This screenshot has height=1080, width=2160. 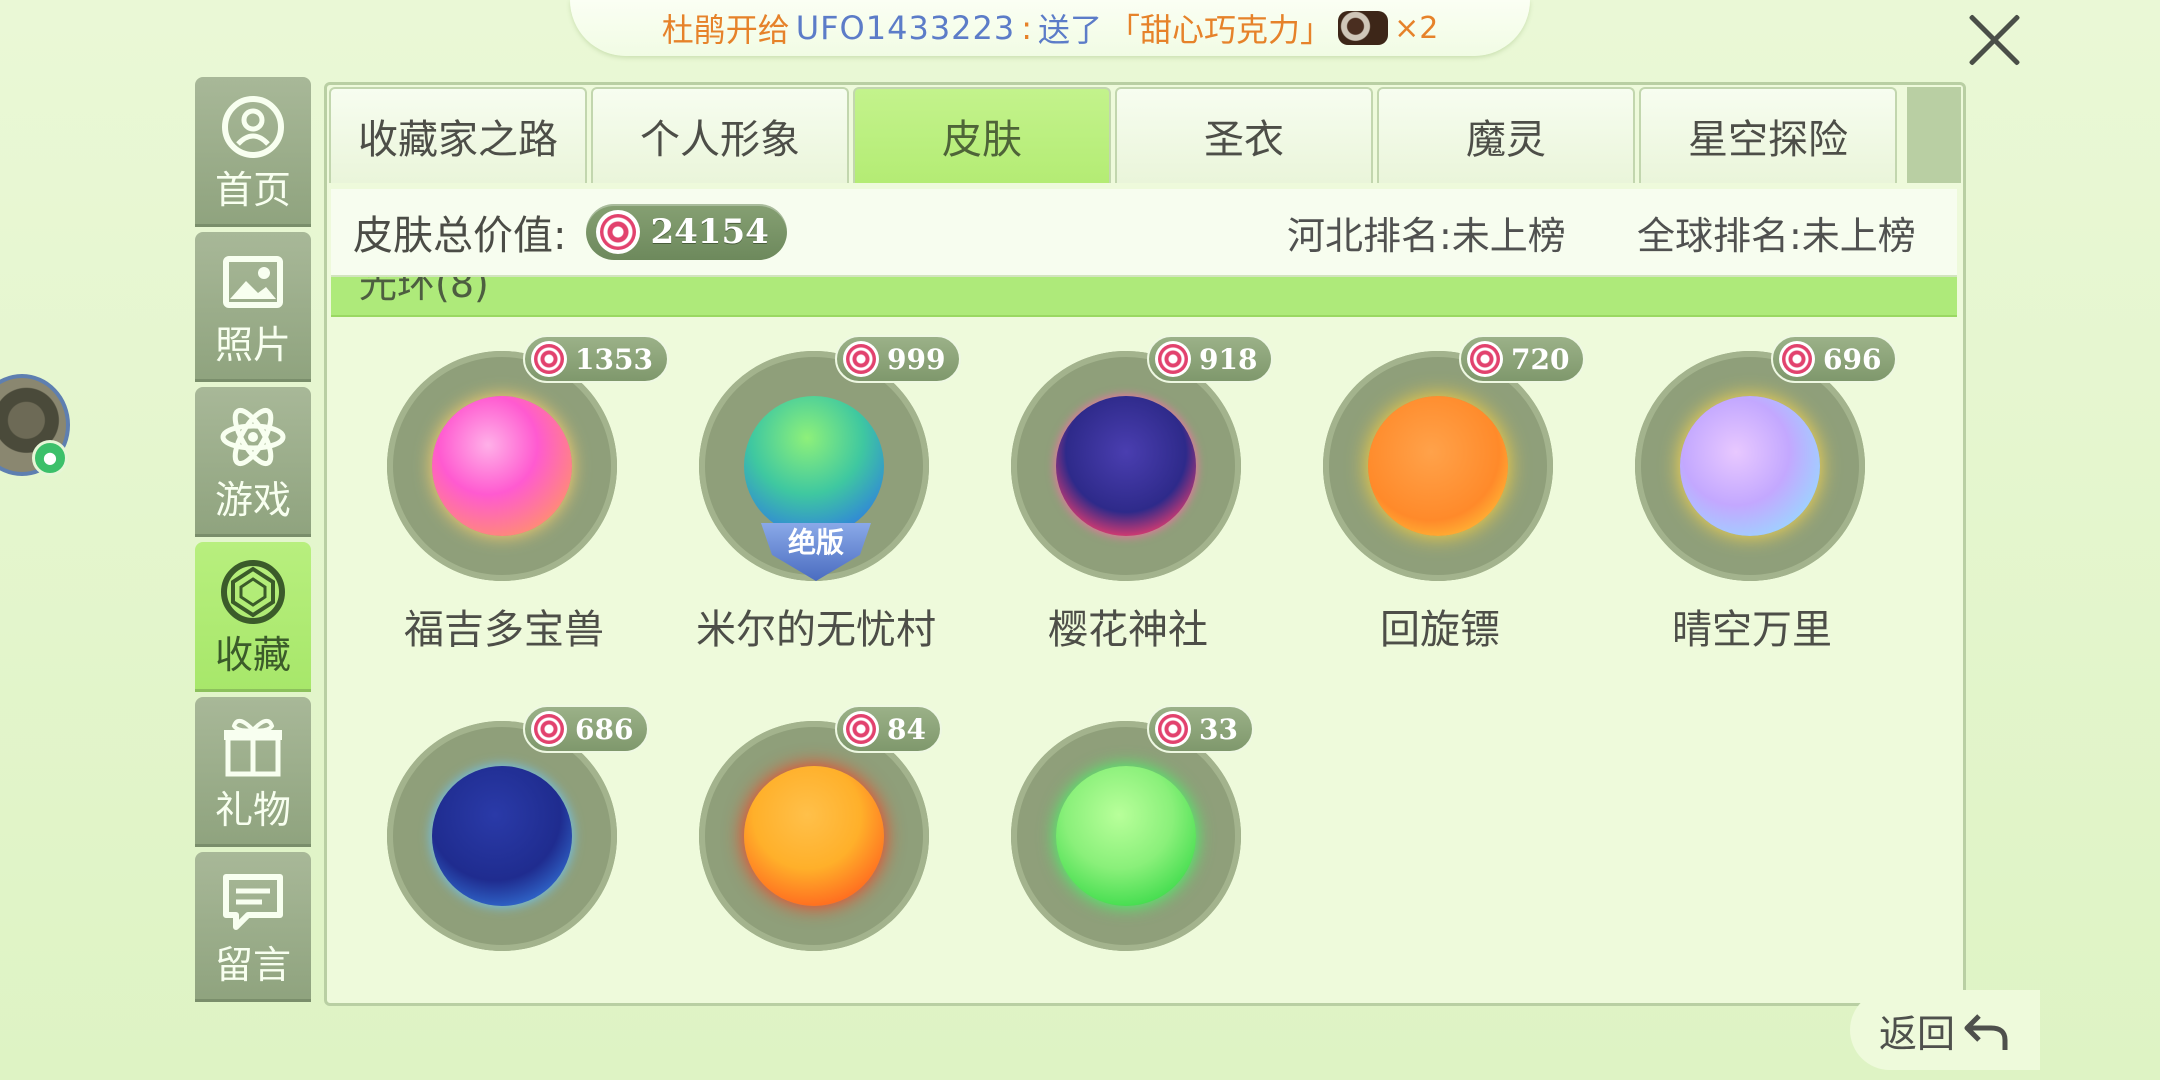 What do you see at coordinates (253, 282) in the screenshot?
I see `photo-icon` at bounding box center [253, 282].